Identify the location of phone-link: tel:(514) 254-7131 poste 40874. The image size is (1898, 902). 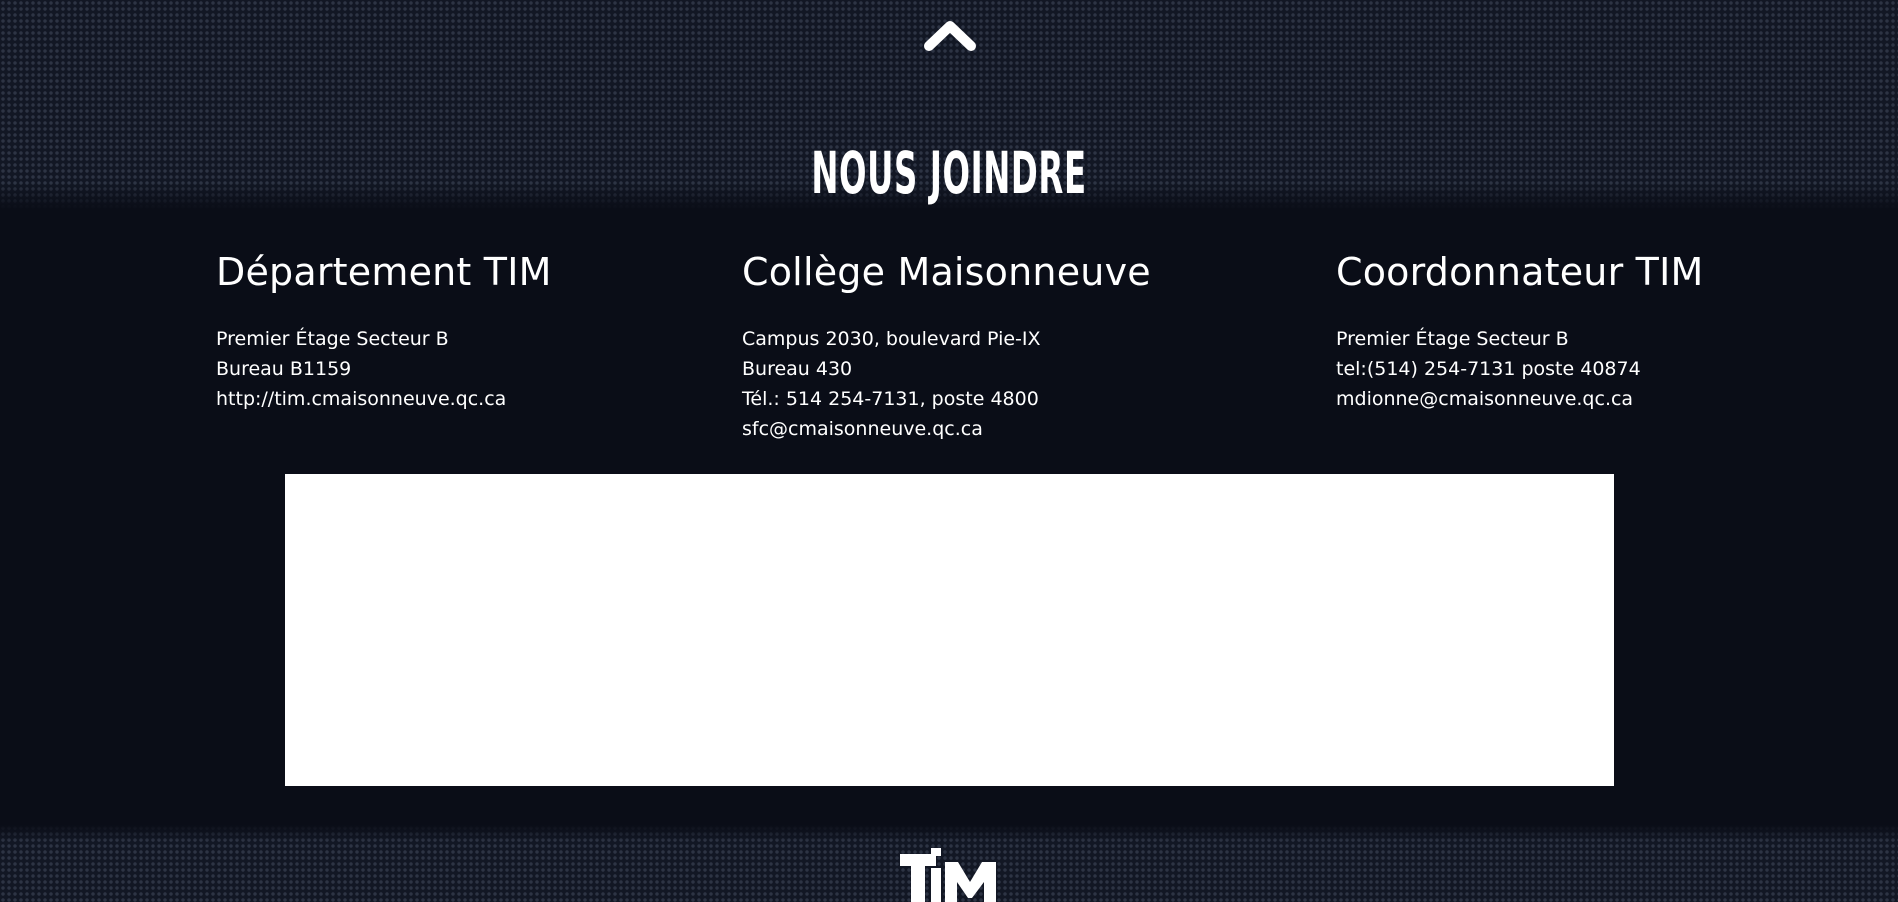
(1519, 369).